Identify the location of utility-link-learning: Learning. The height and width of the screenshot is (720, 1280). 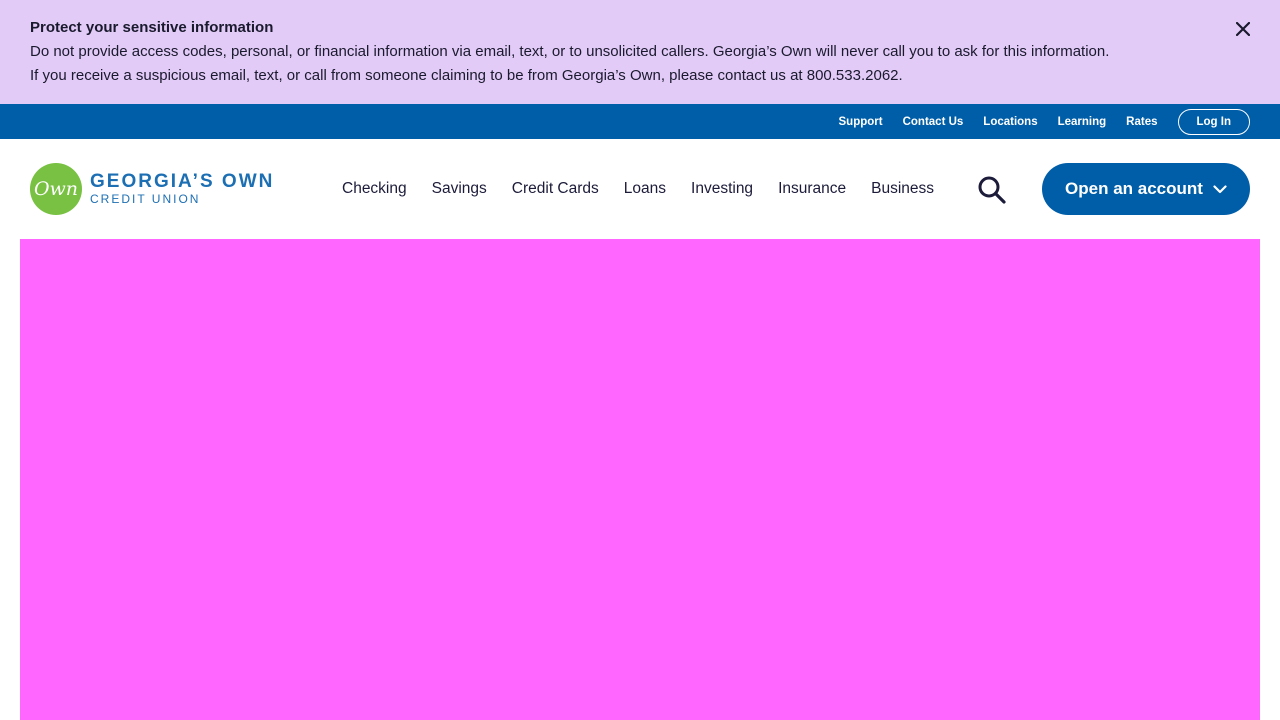
(1082, 122).